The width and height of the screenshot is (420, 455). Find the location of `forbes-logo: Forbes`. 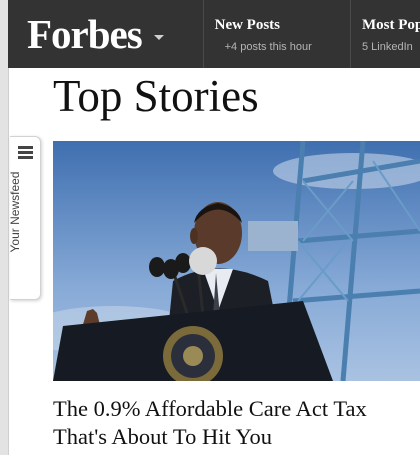

forbes-logo: Forbes is located at coordinates (85, 33).